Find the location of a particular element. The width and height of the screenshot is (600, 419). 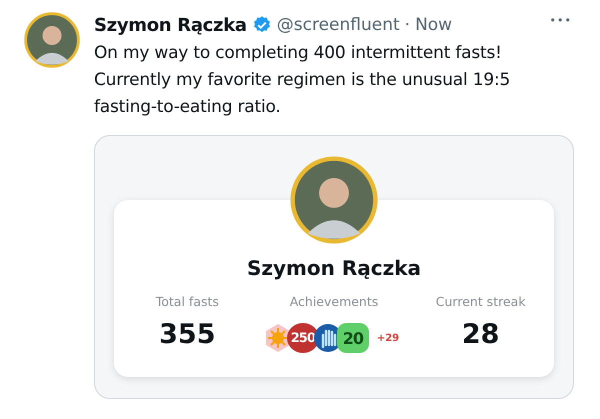

more-count: +29 is located at coordinates (388, 338).